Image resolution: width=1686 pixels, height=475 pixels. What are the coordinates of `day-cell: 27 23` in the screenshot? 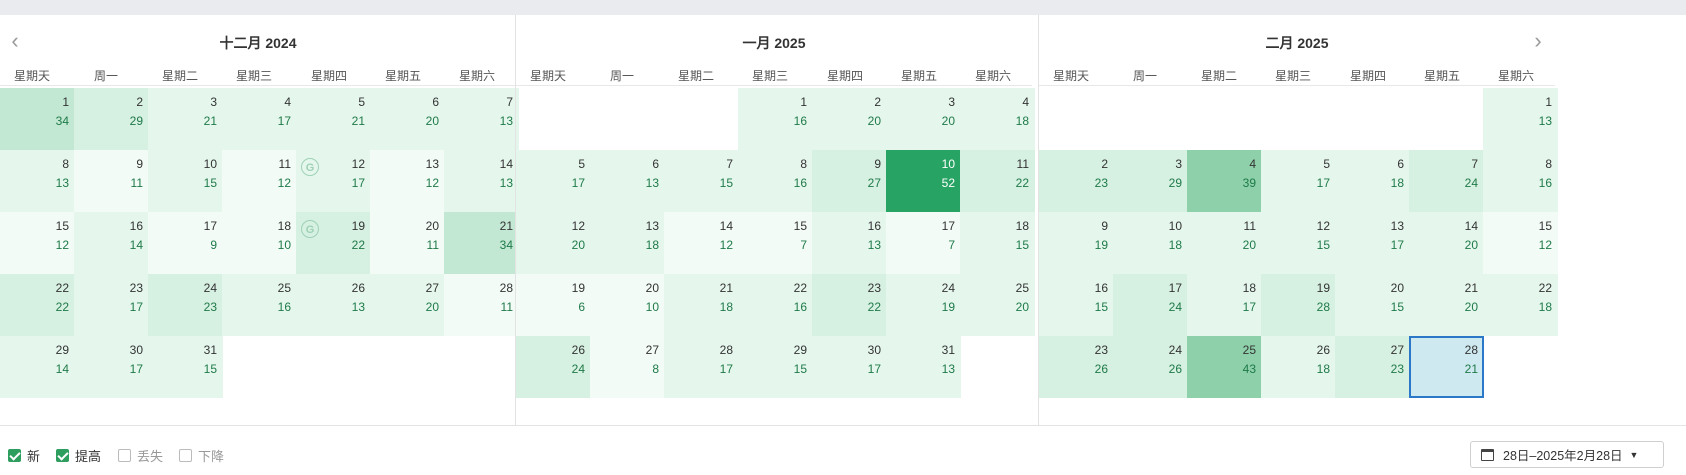 It's located at (1372, 367).